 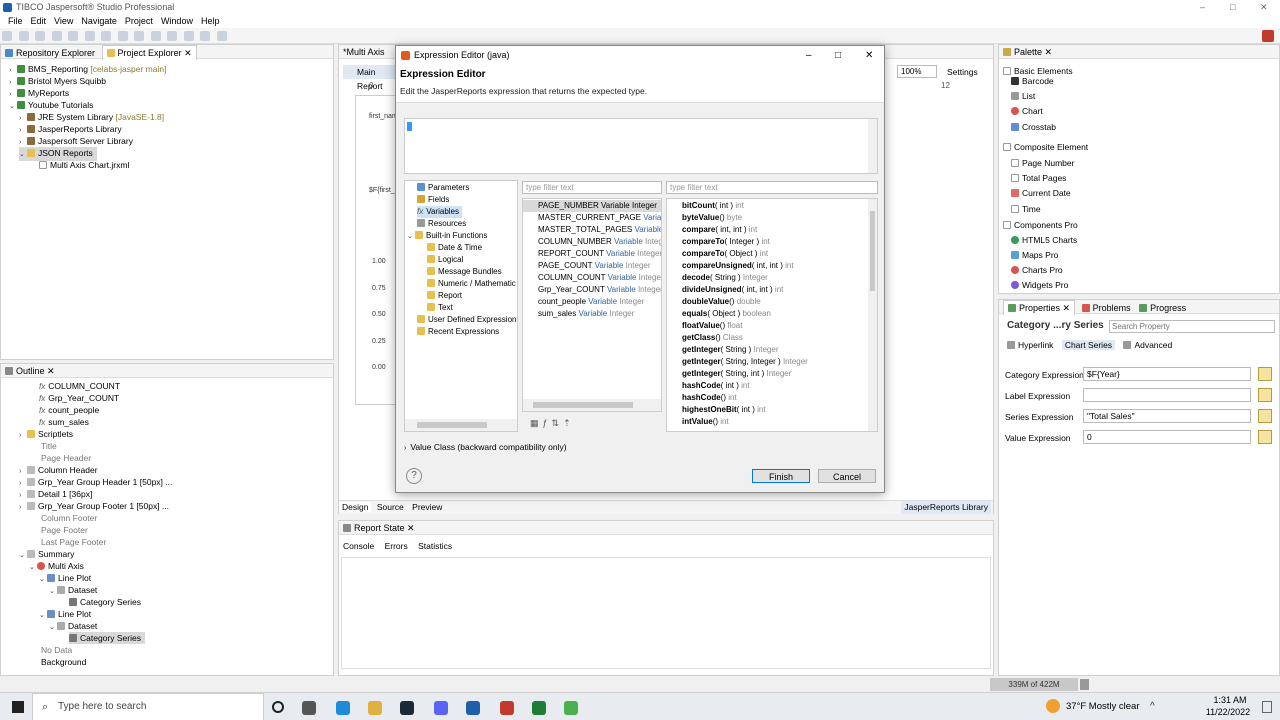 I want to click on field-static-text: first_nam, so click(x=383, y=116).